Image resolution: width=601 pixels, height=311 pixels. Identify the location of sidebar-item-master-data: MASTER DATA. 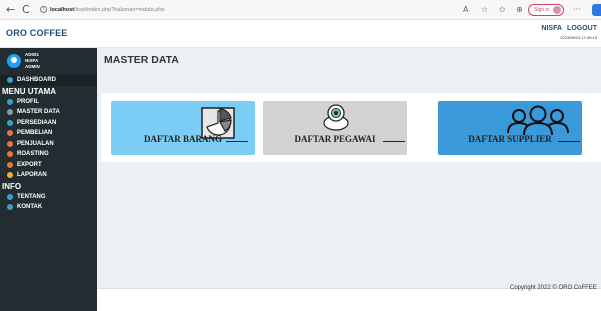
(48, 112).